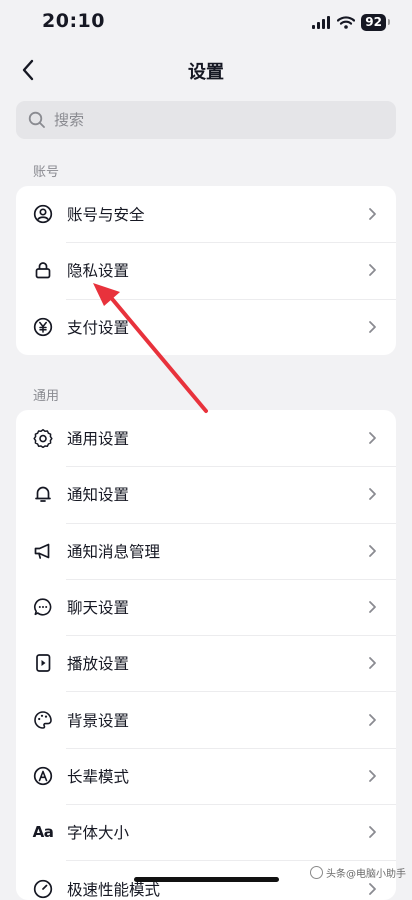  I want to click on status-icons: 92, so click(351, 22).